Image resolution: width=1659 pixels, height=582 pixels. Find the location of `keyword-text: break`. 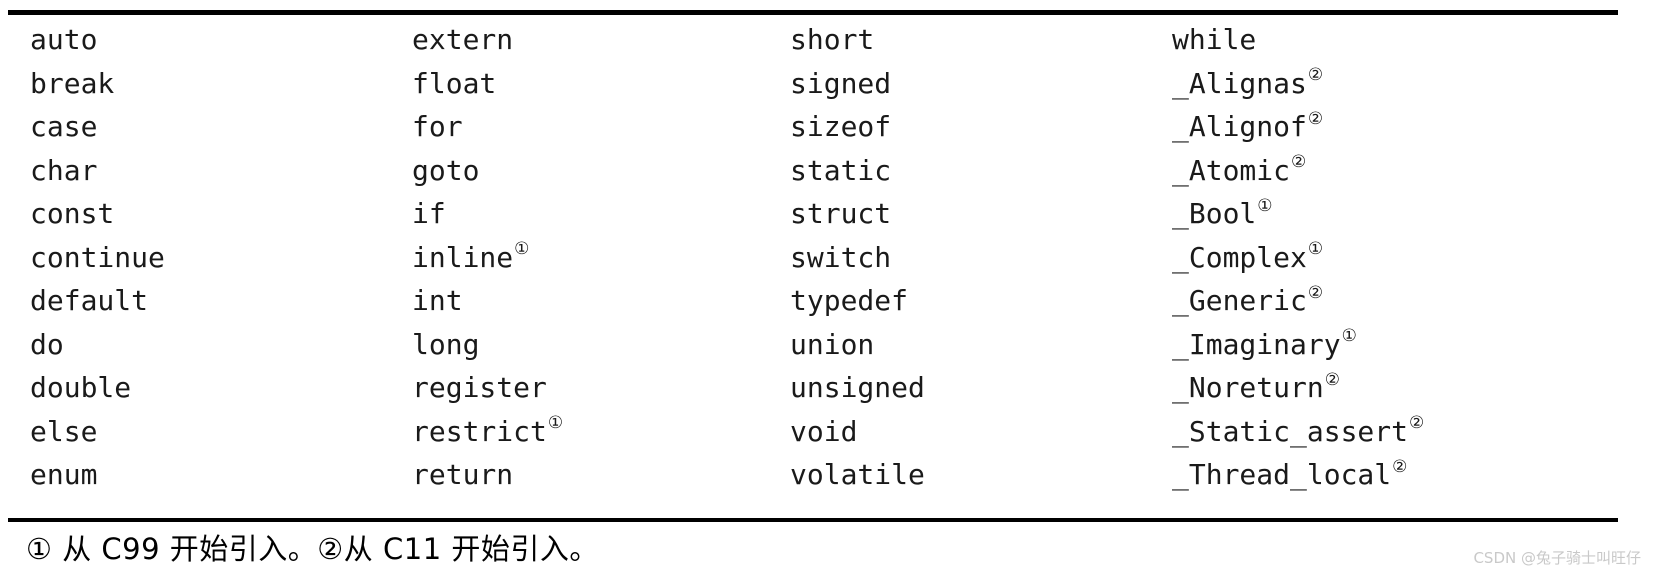

keyword-text: break is located at coordinates (72, 83).